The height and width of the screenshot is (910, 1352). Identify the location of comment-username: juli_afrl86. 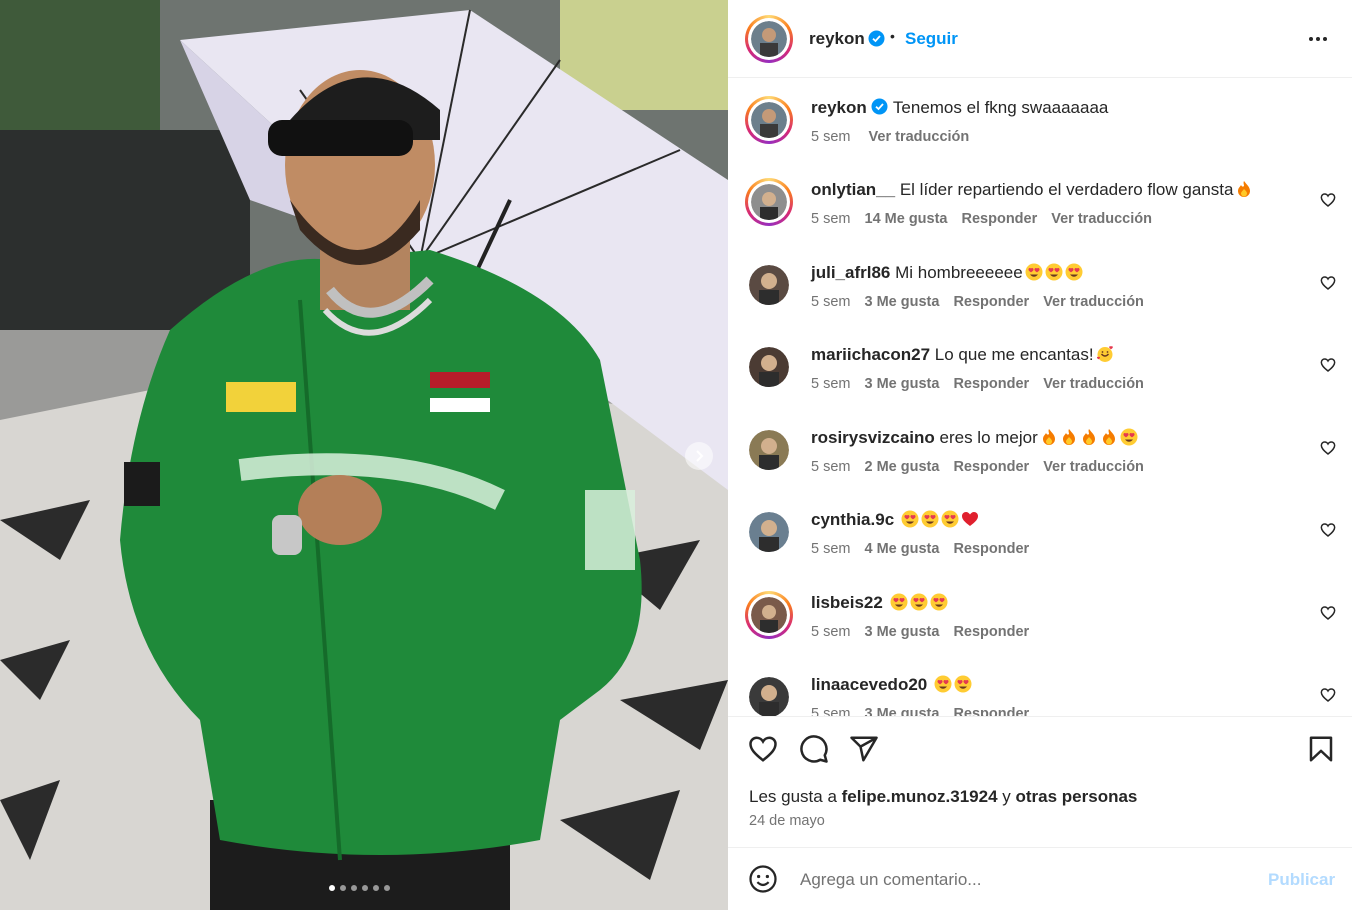
(850, 272).